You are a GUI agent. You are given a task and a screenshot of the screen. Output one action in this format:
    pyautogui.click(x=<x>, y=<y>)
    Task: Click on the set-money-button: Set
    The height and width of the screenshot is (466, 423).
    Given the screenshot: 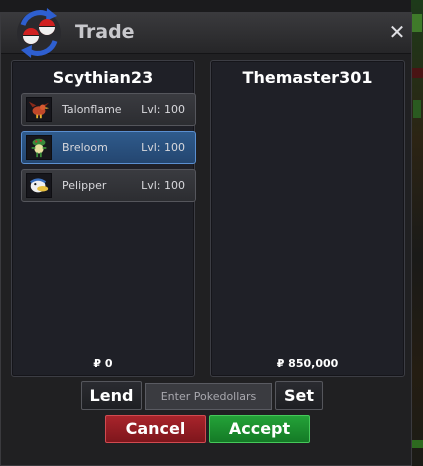 What is the action you would take?
    pyautogui.click(x=299, y=395)
    